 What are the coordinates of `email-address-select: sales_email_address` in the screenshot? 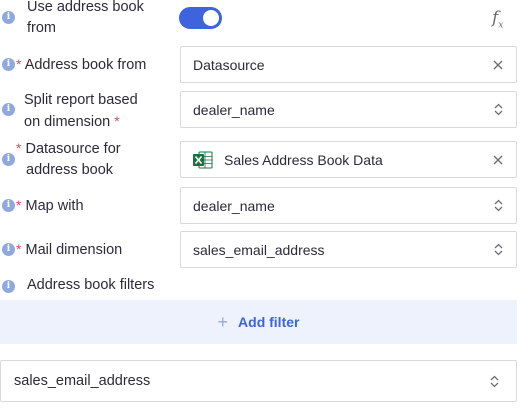 It's located at (258, 381).